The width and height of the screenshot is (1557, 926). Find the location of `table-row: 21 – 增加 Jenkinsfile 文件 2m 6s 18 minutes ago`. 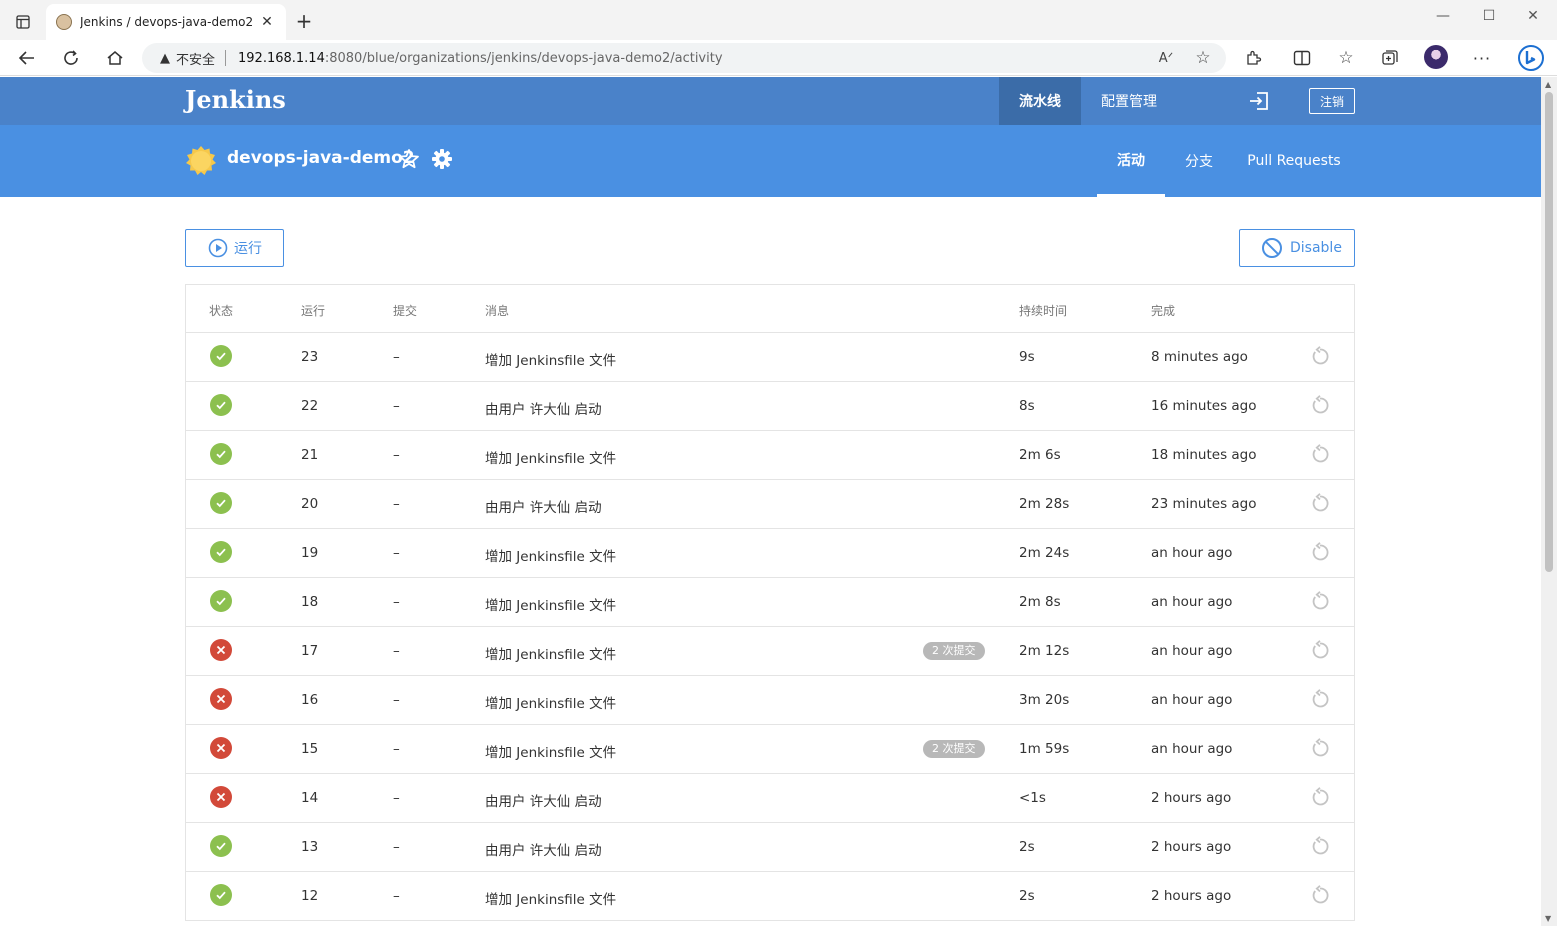

table-row: 21 – 增加 Jenkinsfile 文件 2m 6s 18 minutes ago is located at coordinates (770, 455).